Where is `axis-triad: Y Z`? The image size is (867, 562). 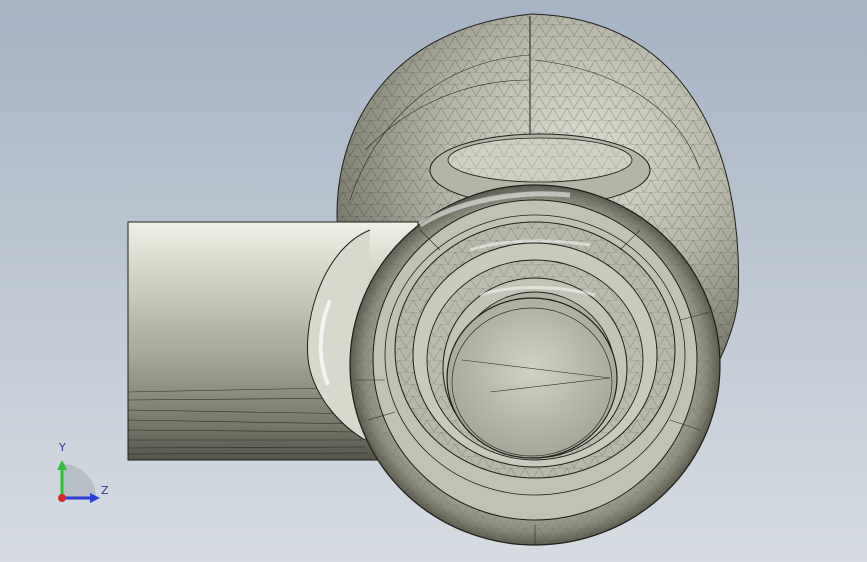 axis-triad: Y Z is located at coordinates (85, 475).